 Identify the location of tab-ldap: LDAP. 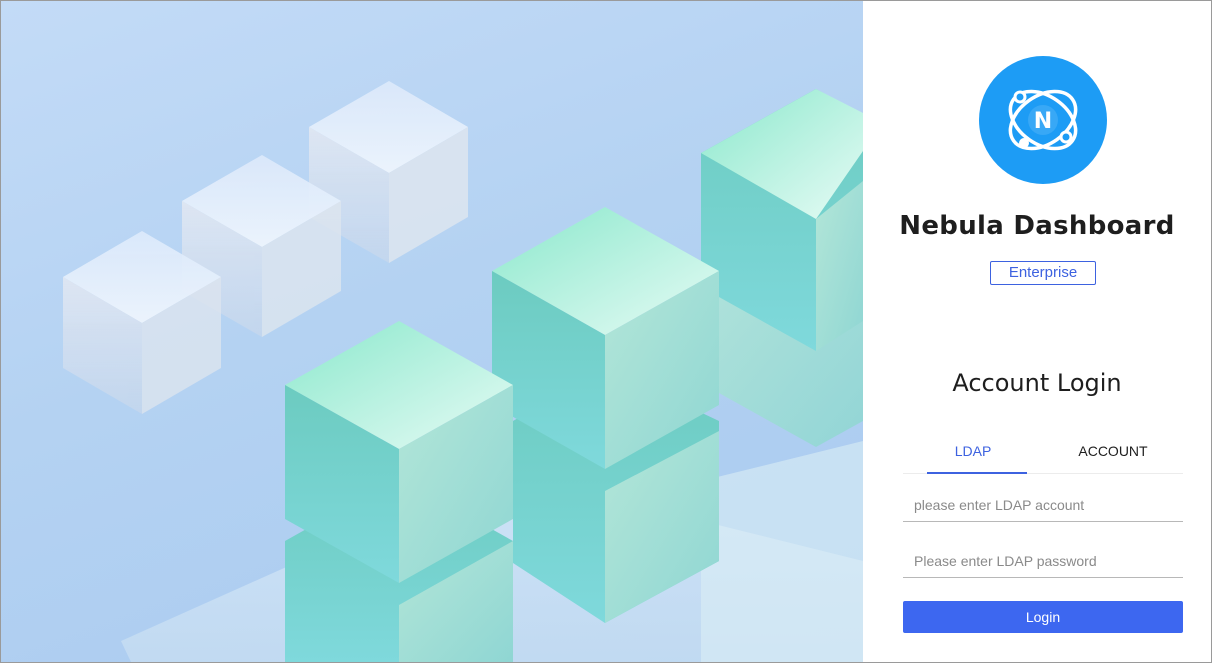
(973, 451).